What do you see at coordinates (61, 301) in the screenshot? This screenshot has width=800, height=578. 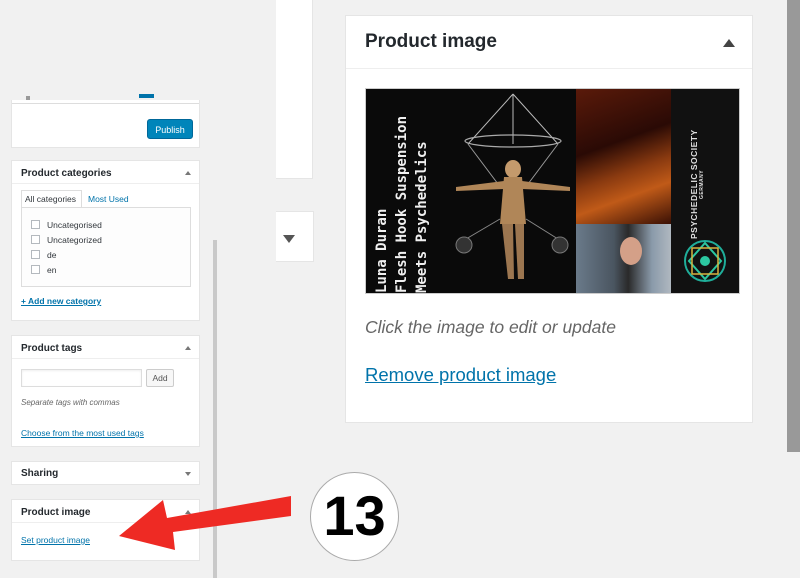 I see `add-new-category-link: + Add new category` at bounding box center [61, 301].